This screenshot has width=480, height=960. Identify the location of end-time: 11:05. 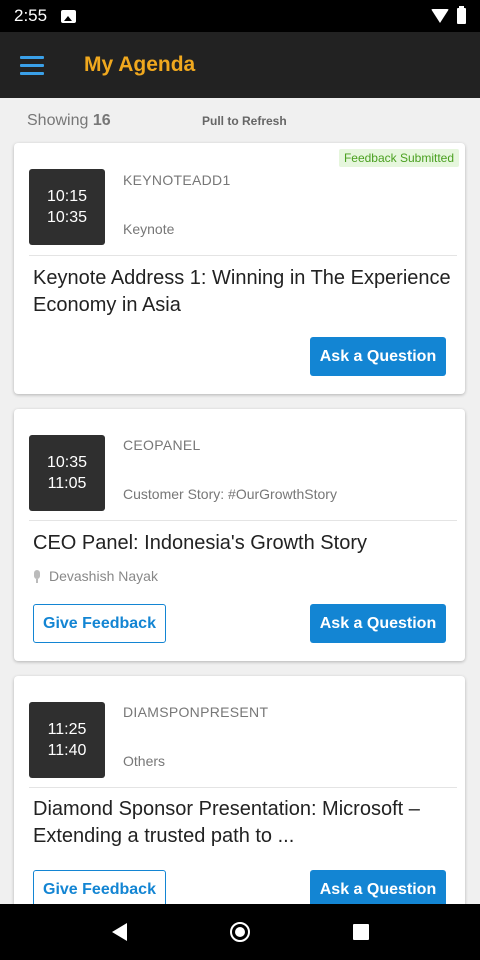
(67, 483).